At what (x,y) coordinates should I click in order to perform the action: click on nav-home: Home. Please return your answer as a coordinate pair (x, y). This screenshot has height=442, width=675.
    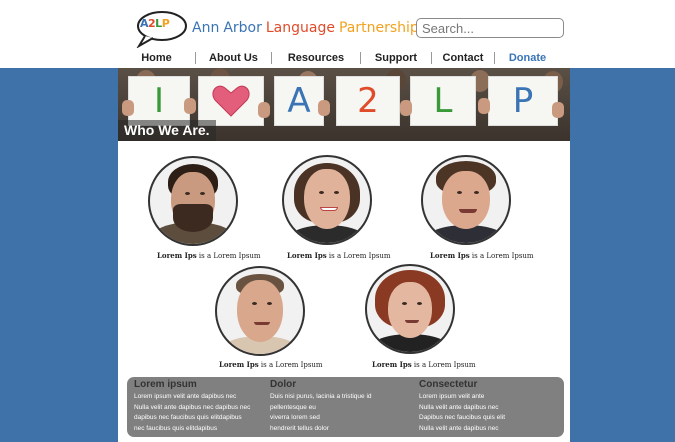
    Looking at the image, I should click on (156, 58).